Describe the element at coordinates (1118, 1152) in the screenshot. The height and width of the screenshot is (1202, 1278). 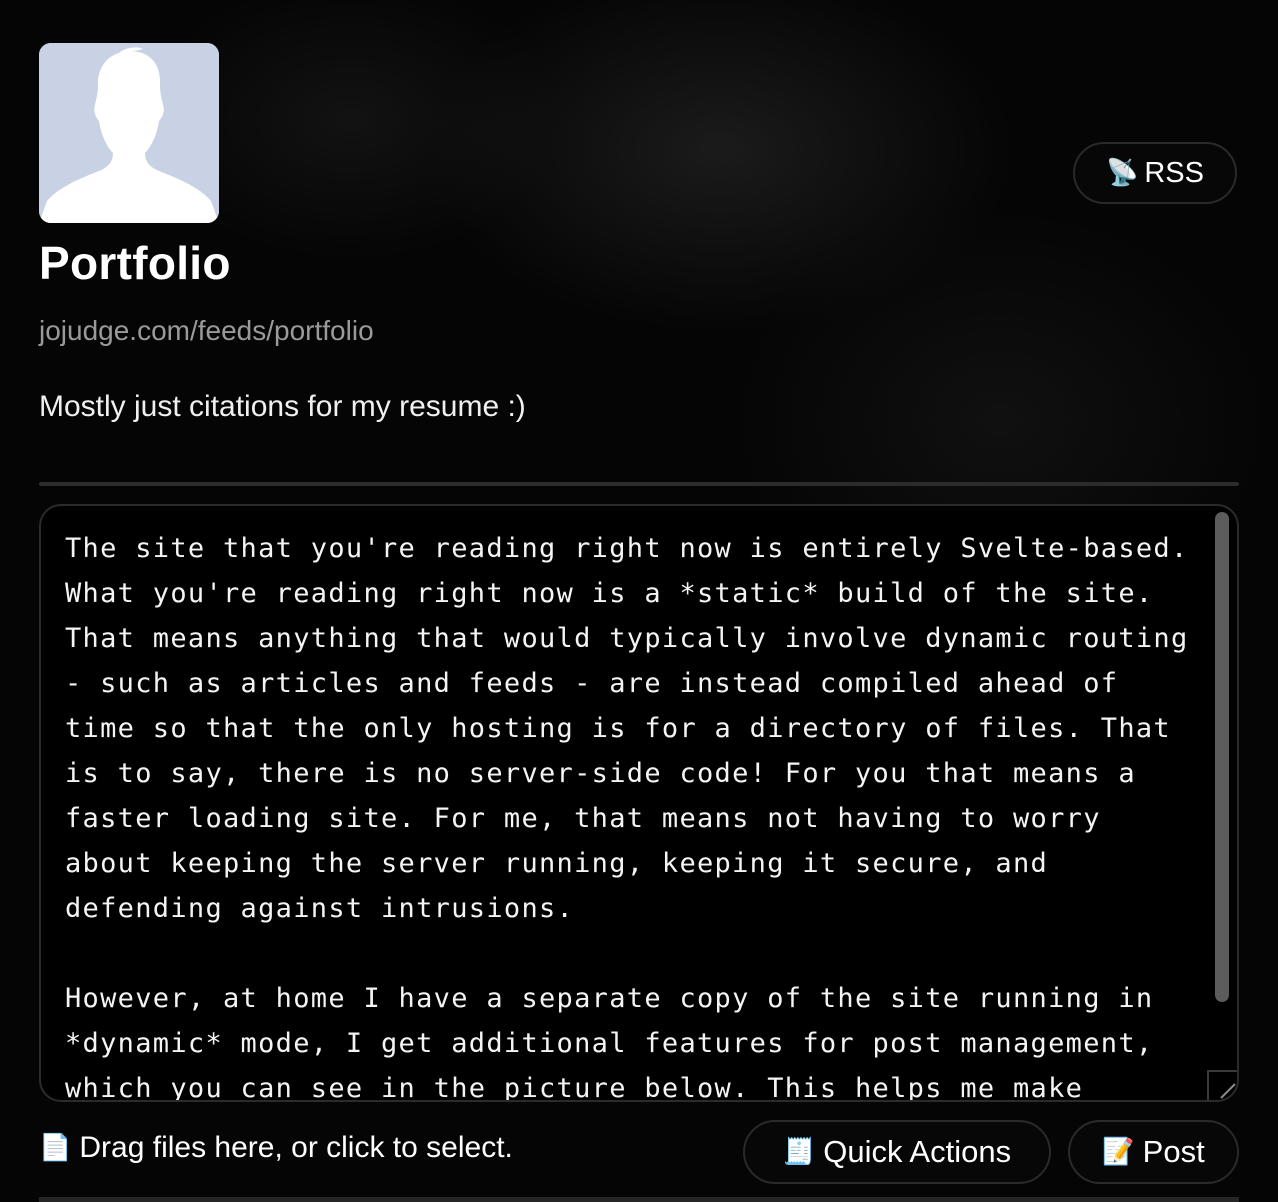
I see `memo-icon: 📝` at that location.